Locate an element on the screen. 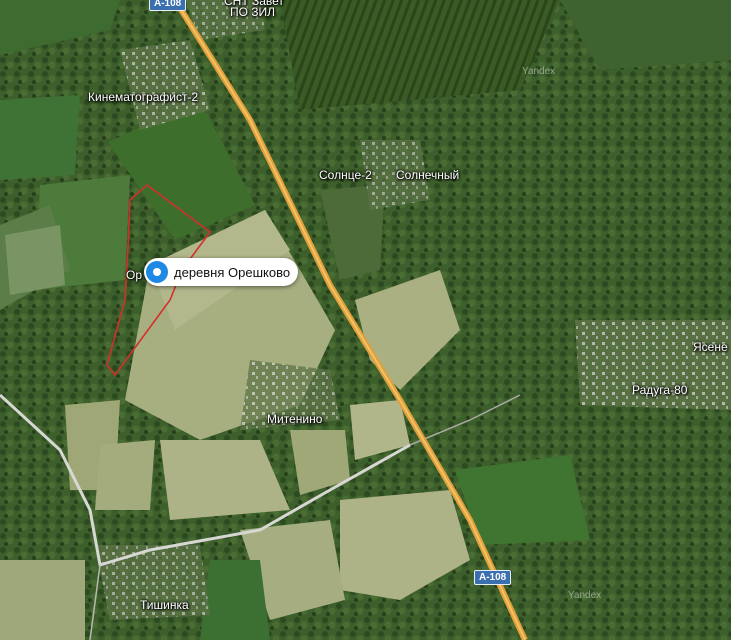  place-label-solntse-2: Солнце-2 is located at coordinates (345, 175).